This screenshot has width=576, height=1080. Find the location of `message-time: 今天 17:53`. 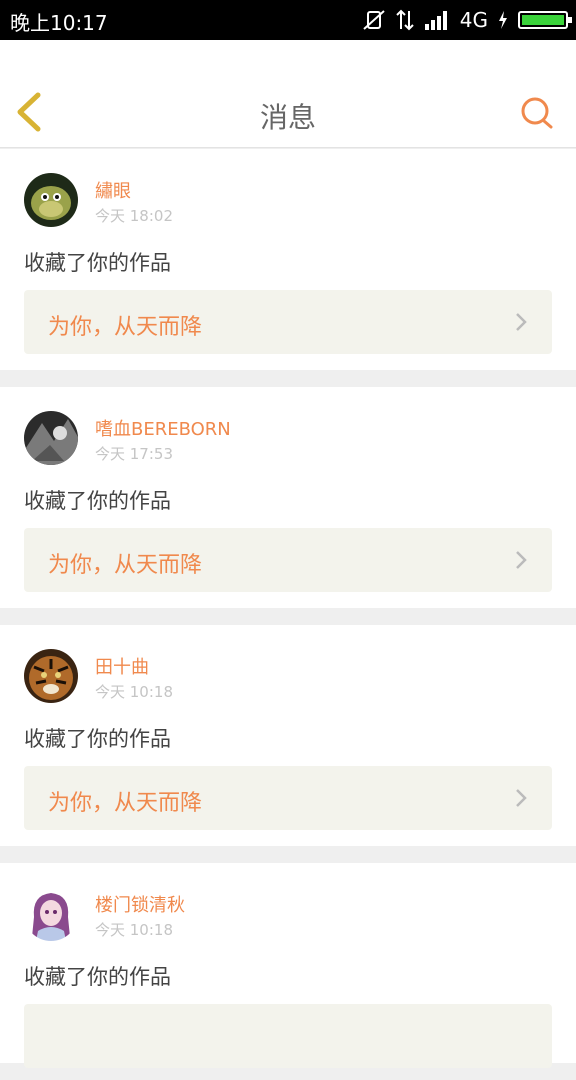

message-time: 今天 17:53 is located at coordinates (134, 454).